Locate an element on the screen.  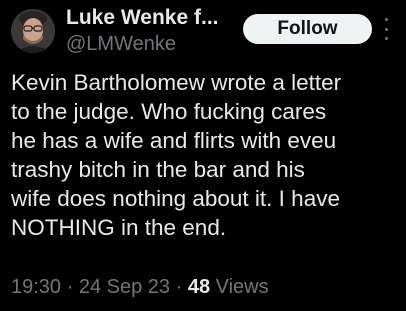
avatar-image is located at coordinates (33, 31).